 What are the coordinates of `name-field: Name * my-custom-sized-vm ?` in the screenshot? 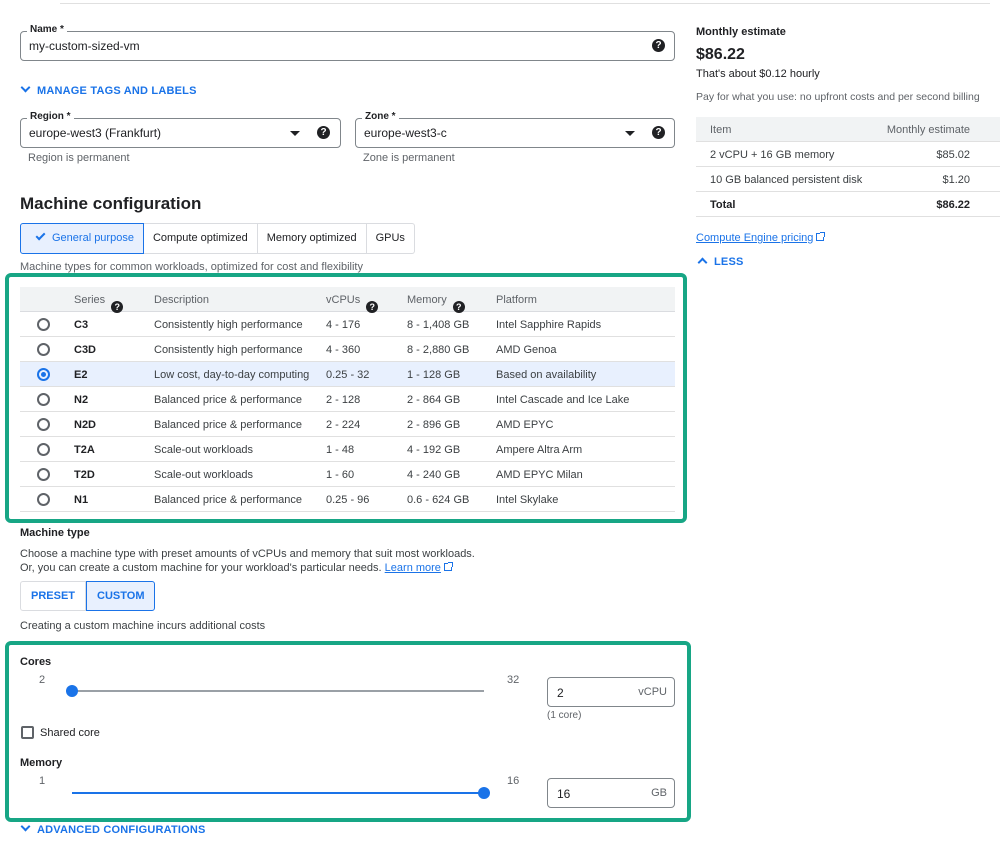 It's located at (347, 42).